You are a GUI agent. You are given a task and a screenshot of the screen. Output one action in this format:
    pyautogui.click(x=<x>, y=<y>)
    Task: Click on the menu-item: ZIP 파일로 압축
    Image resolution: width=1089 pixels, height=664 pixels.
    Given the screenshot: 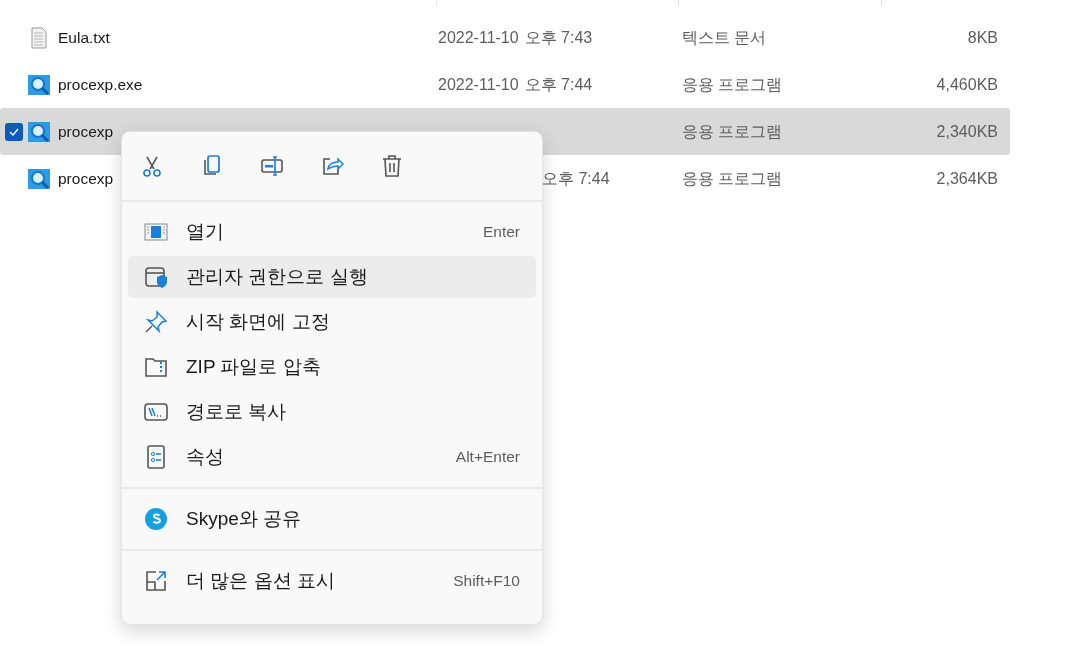 What is the action you would take?
    pyautogui.click(x=332, y=367)
    